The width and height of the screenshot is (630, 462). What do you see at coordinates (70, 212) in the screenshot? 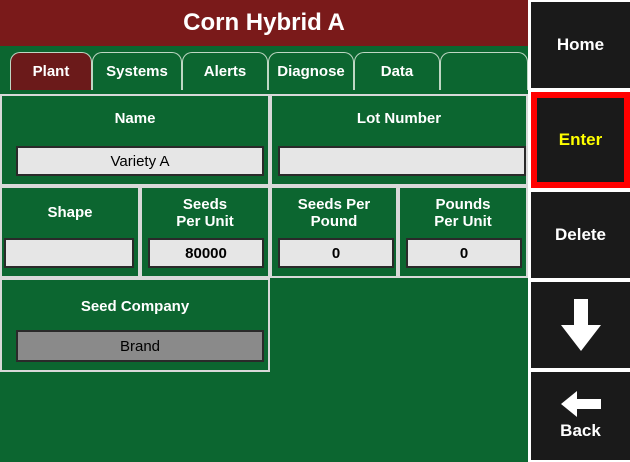
I see `shape-label: Shape` at bounding box center [70, 212].